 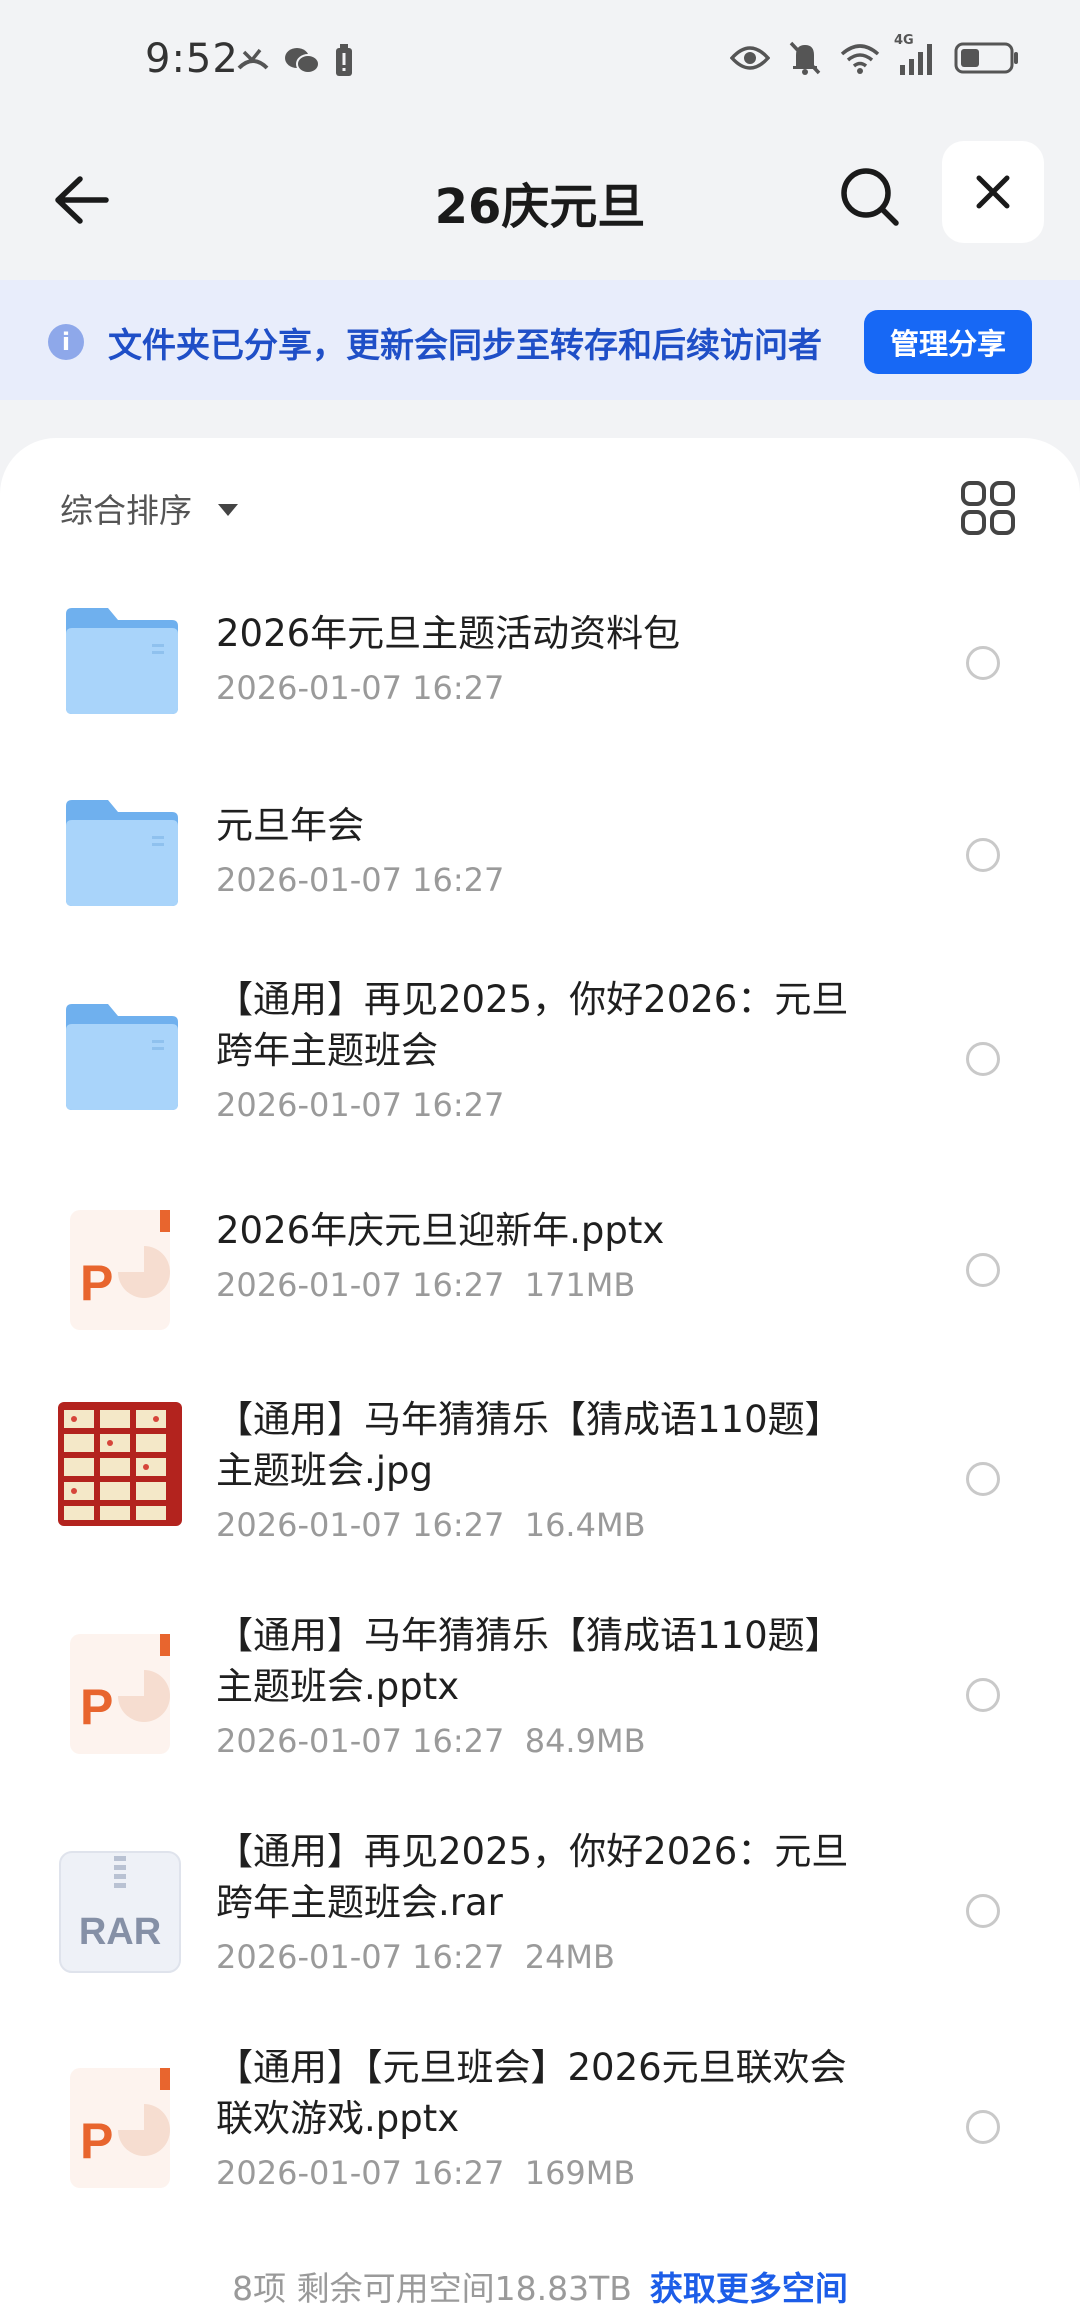 What do you see at coordinates (66, 342) in the screenshot?
I see `info-icon: i` at bounding box center [66, 342].